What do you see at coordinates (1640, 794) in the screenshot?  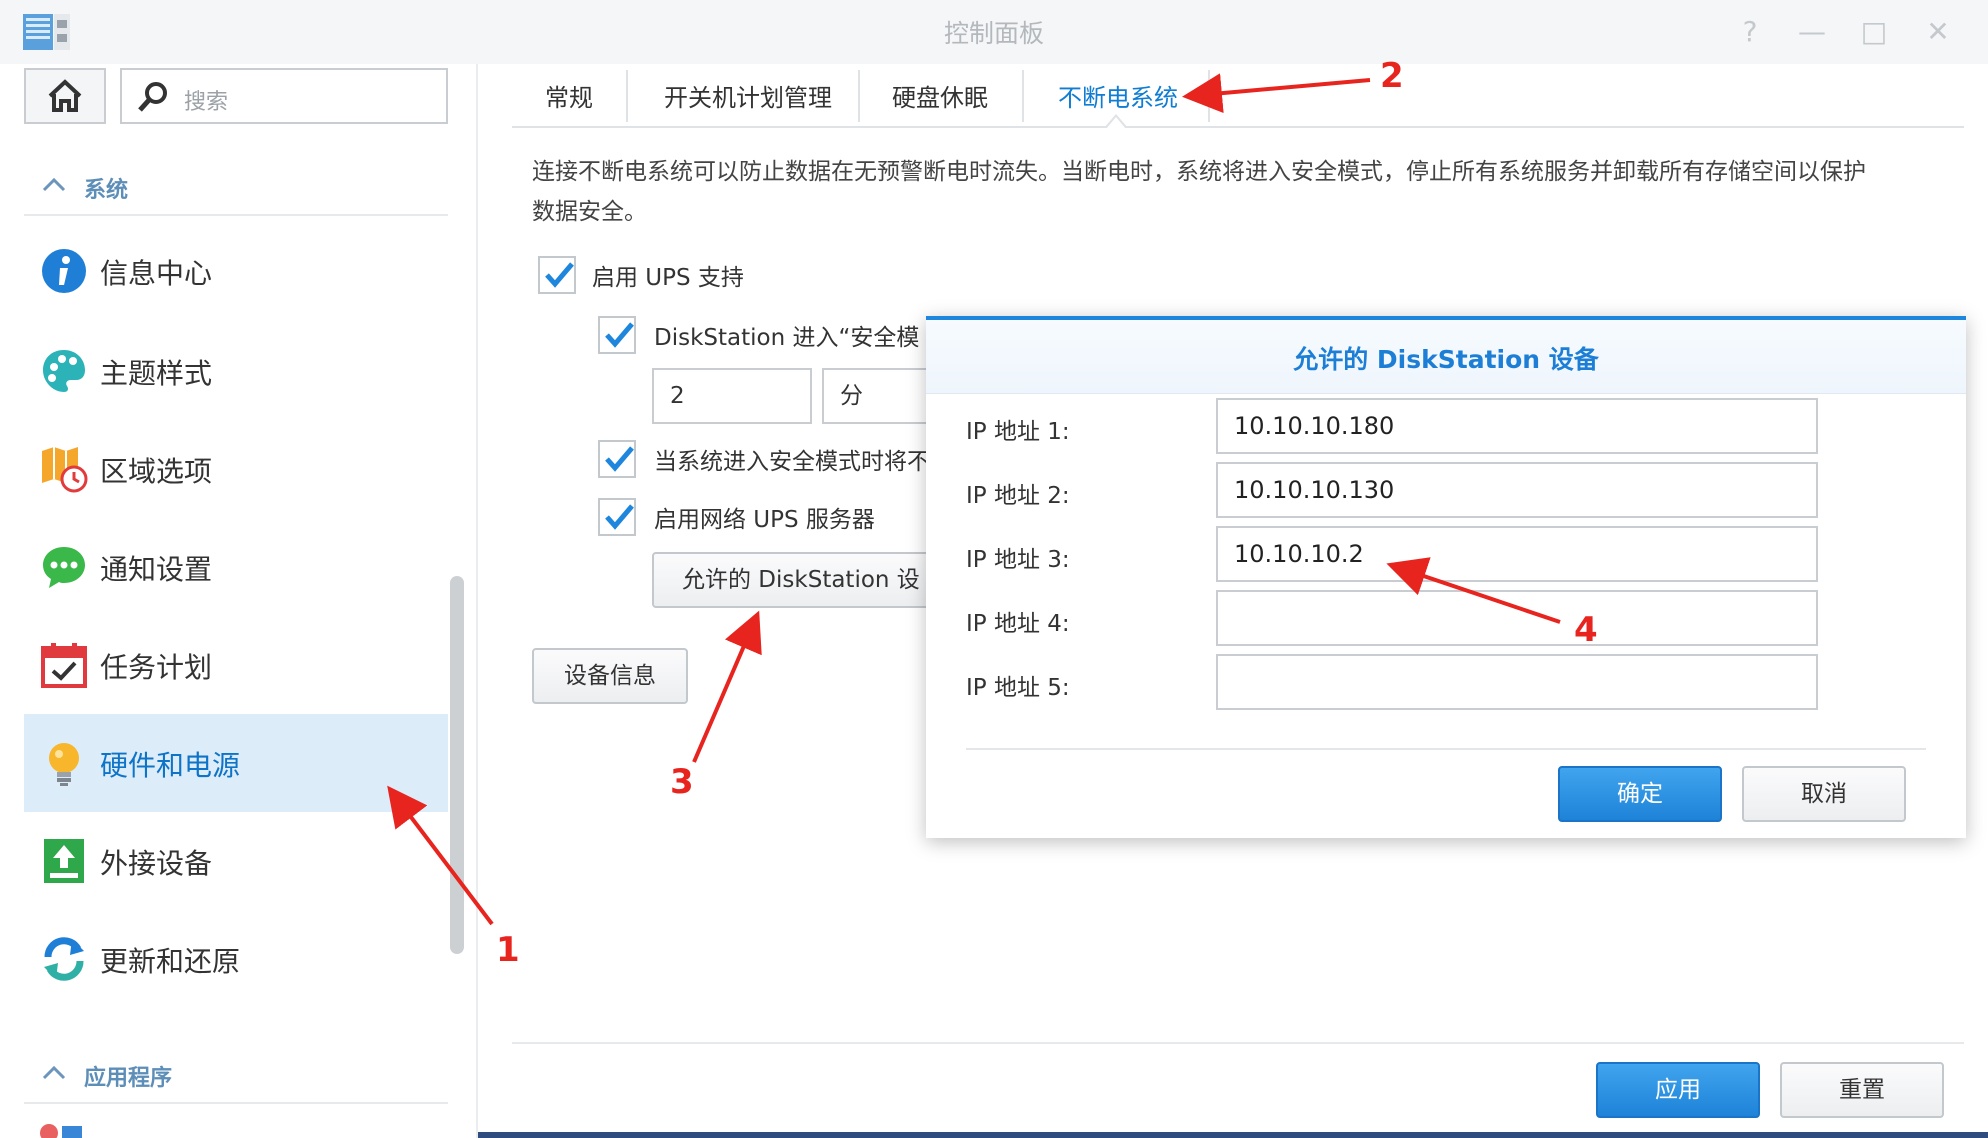 I see `ok-button: 确定` at bounding box center [1640, 794].